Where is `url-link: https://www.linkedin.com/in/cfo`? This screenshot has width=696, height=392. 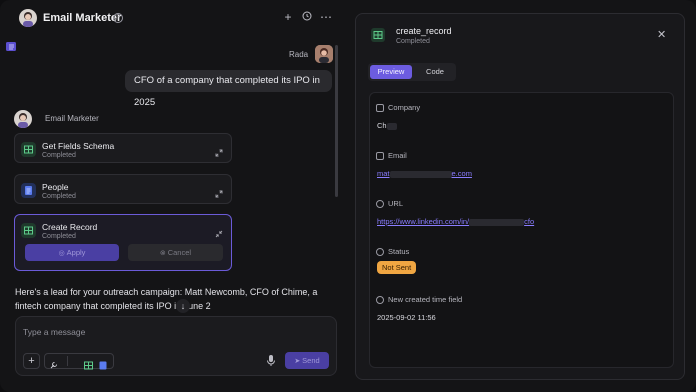
url-link: https://www.linkedin.com/in/cfo is located at coordinates (455, 221).